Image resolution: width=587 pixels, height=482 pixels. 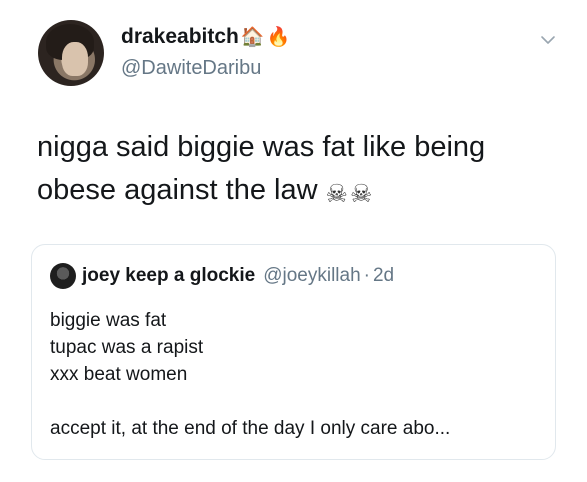 I want to click on tweet-text-line: obese against the law ☠☠, so click(x=297, y=192).